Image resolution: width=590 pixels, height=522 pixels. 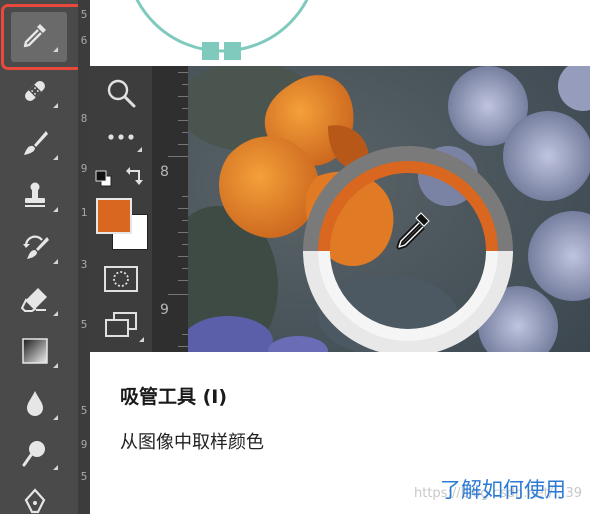 I want to click on brush-tool, so click(x=35, y=143).